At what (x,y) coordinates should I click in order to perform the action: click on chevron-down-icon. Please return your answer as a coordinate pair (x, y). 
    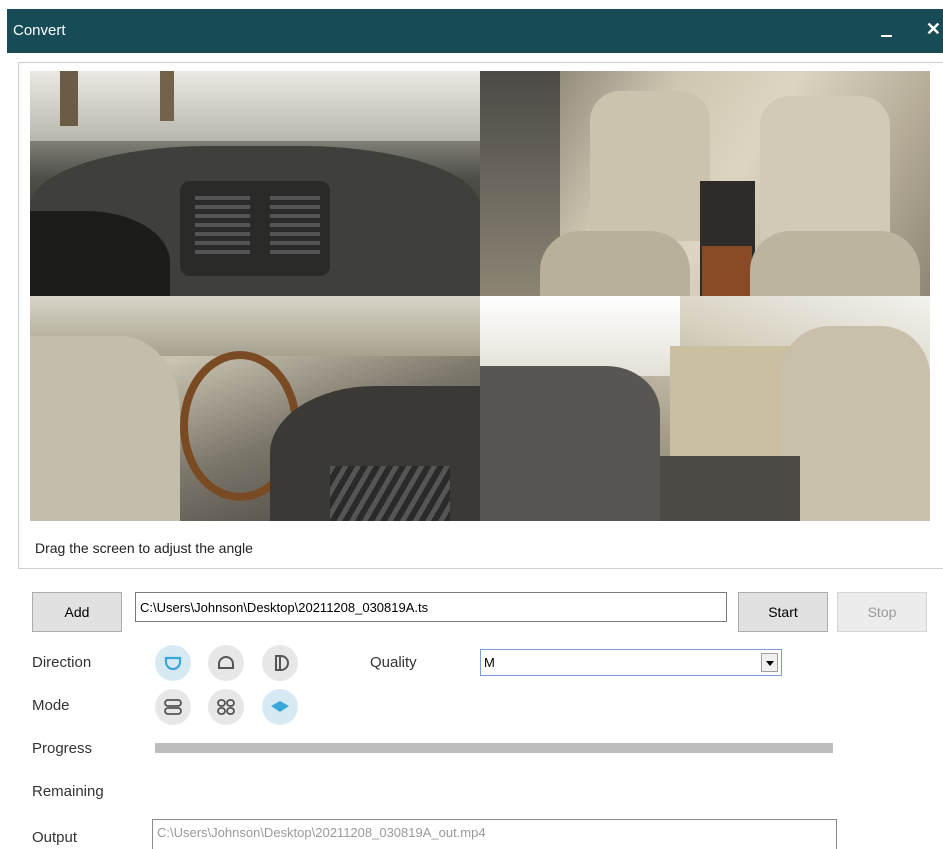
    Looking at the image, I should click on (769, 662).